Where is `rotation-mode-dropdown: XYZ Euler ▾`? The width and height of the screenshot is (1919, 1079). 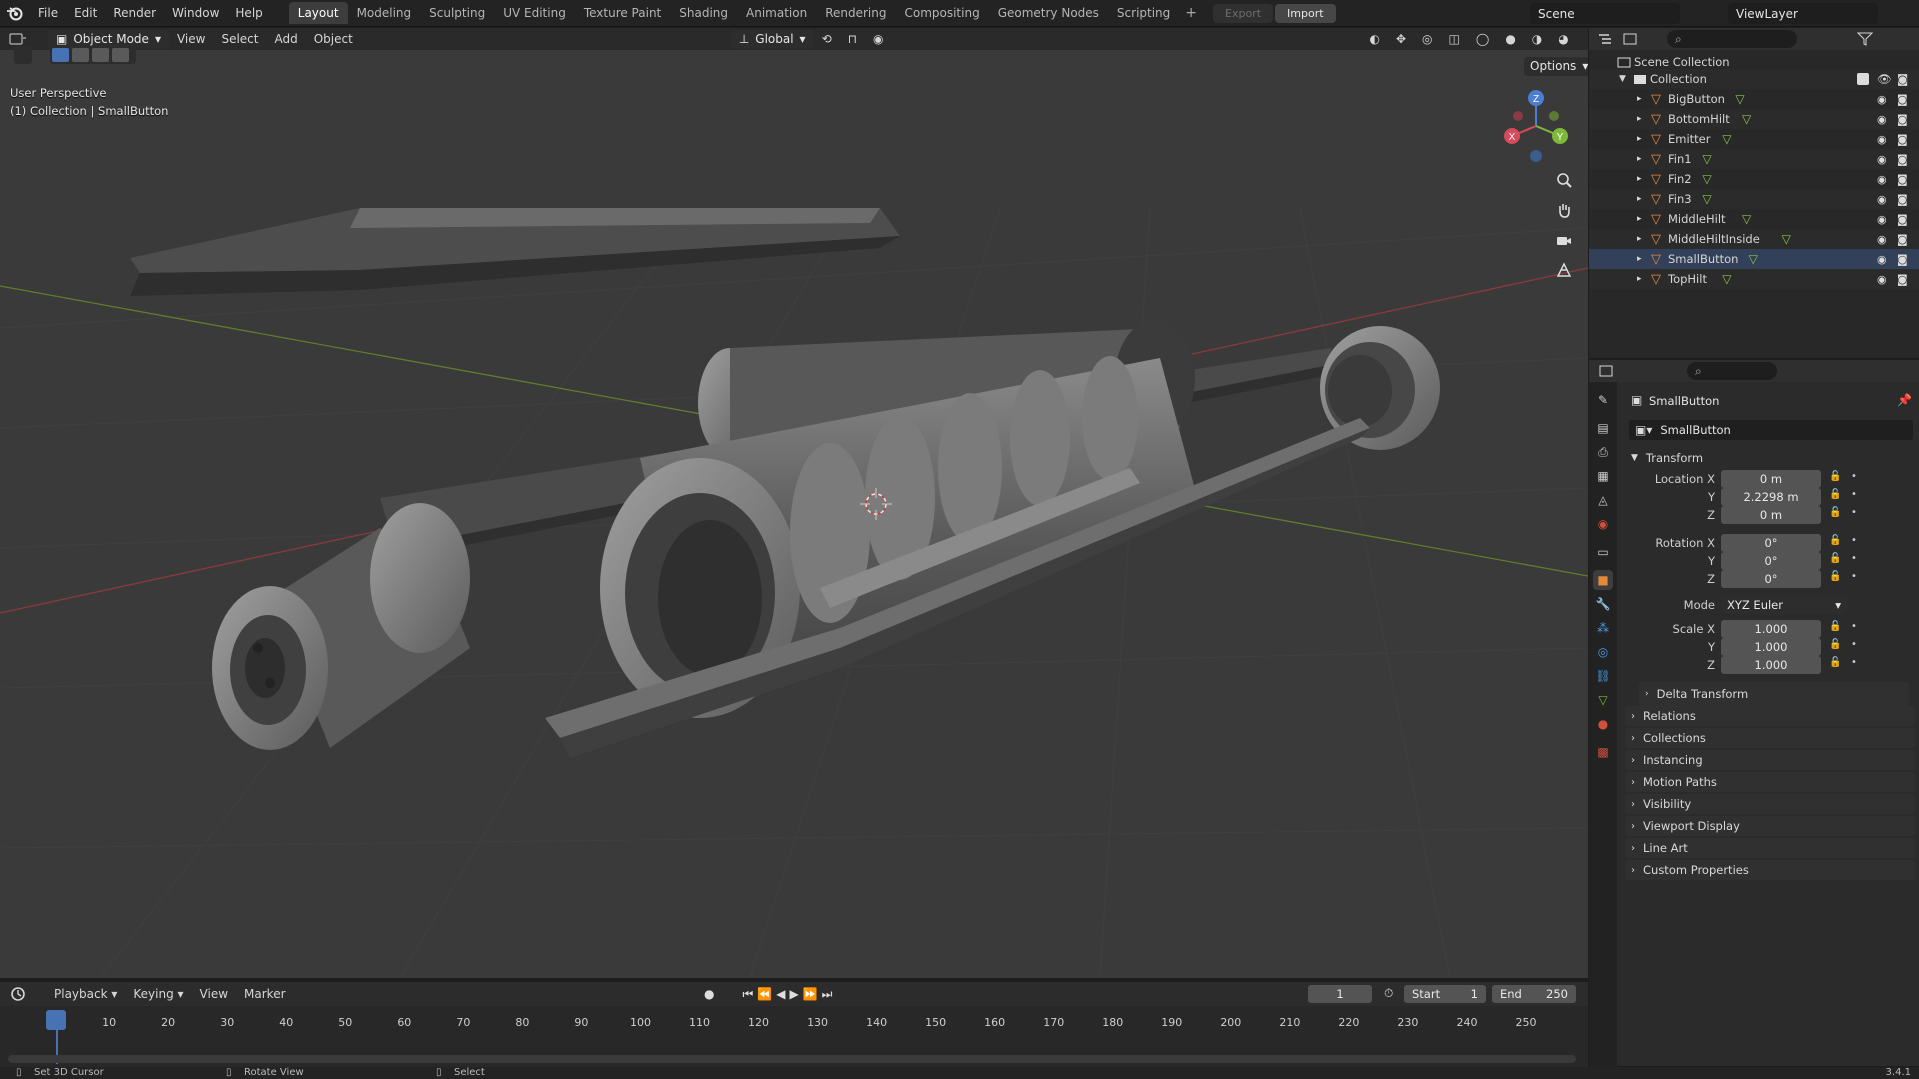
rotation-mode-dropdown: XYZ Euler ▾ is located at coordinates (1784, 605).